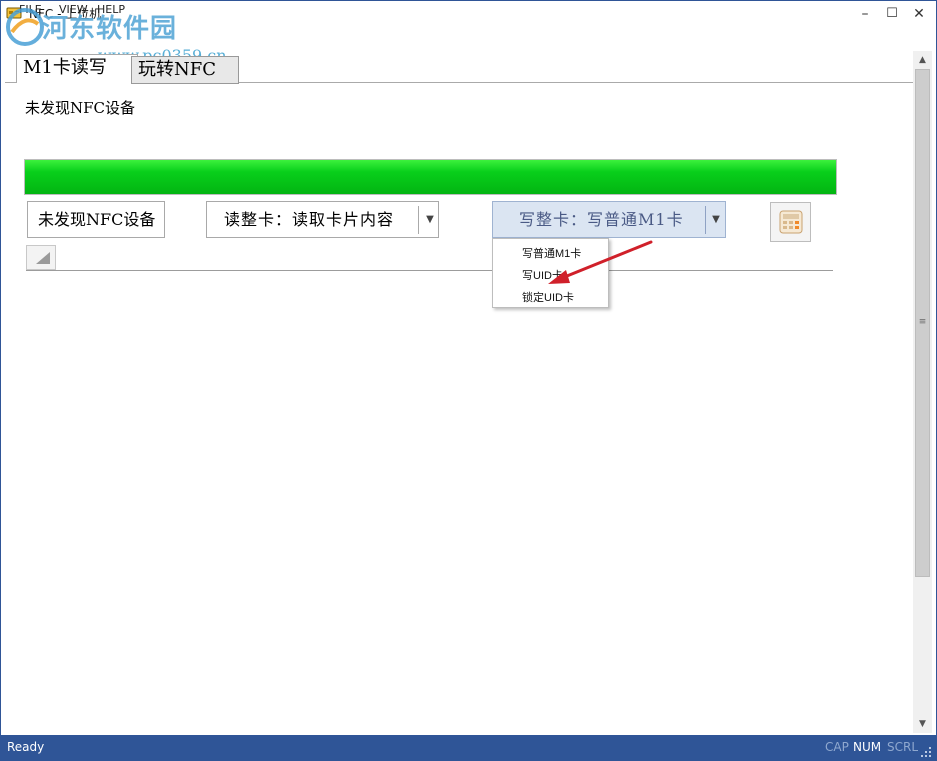 The height and width of the screenshot is (761, 937). I want to click on watermark-logo-icon, so click(25, 27).